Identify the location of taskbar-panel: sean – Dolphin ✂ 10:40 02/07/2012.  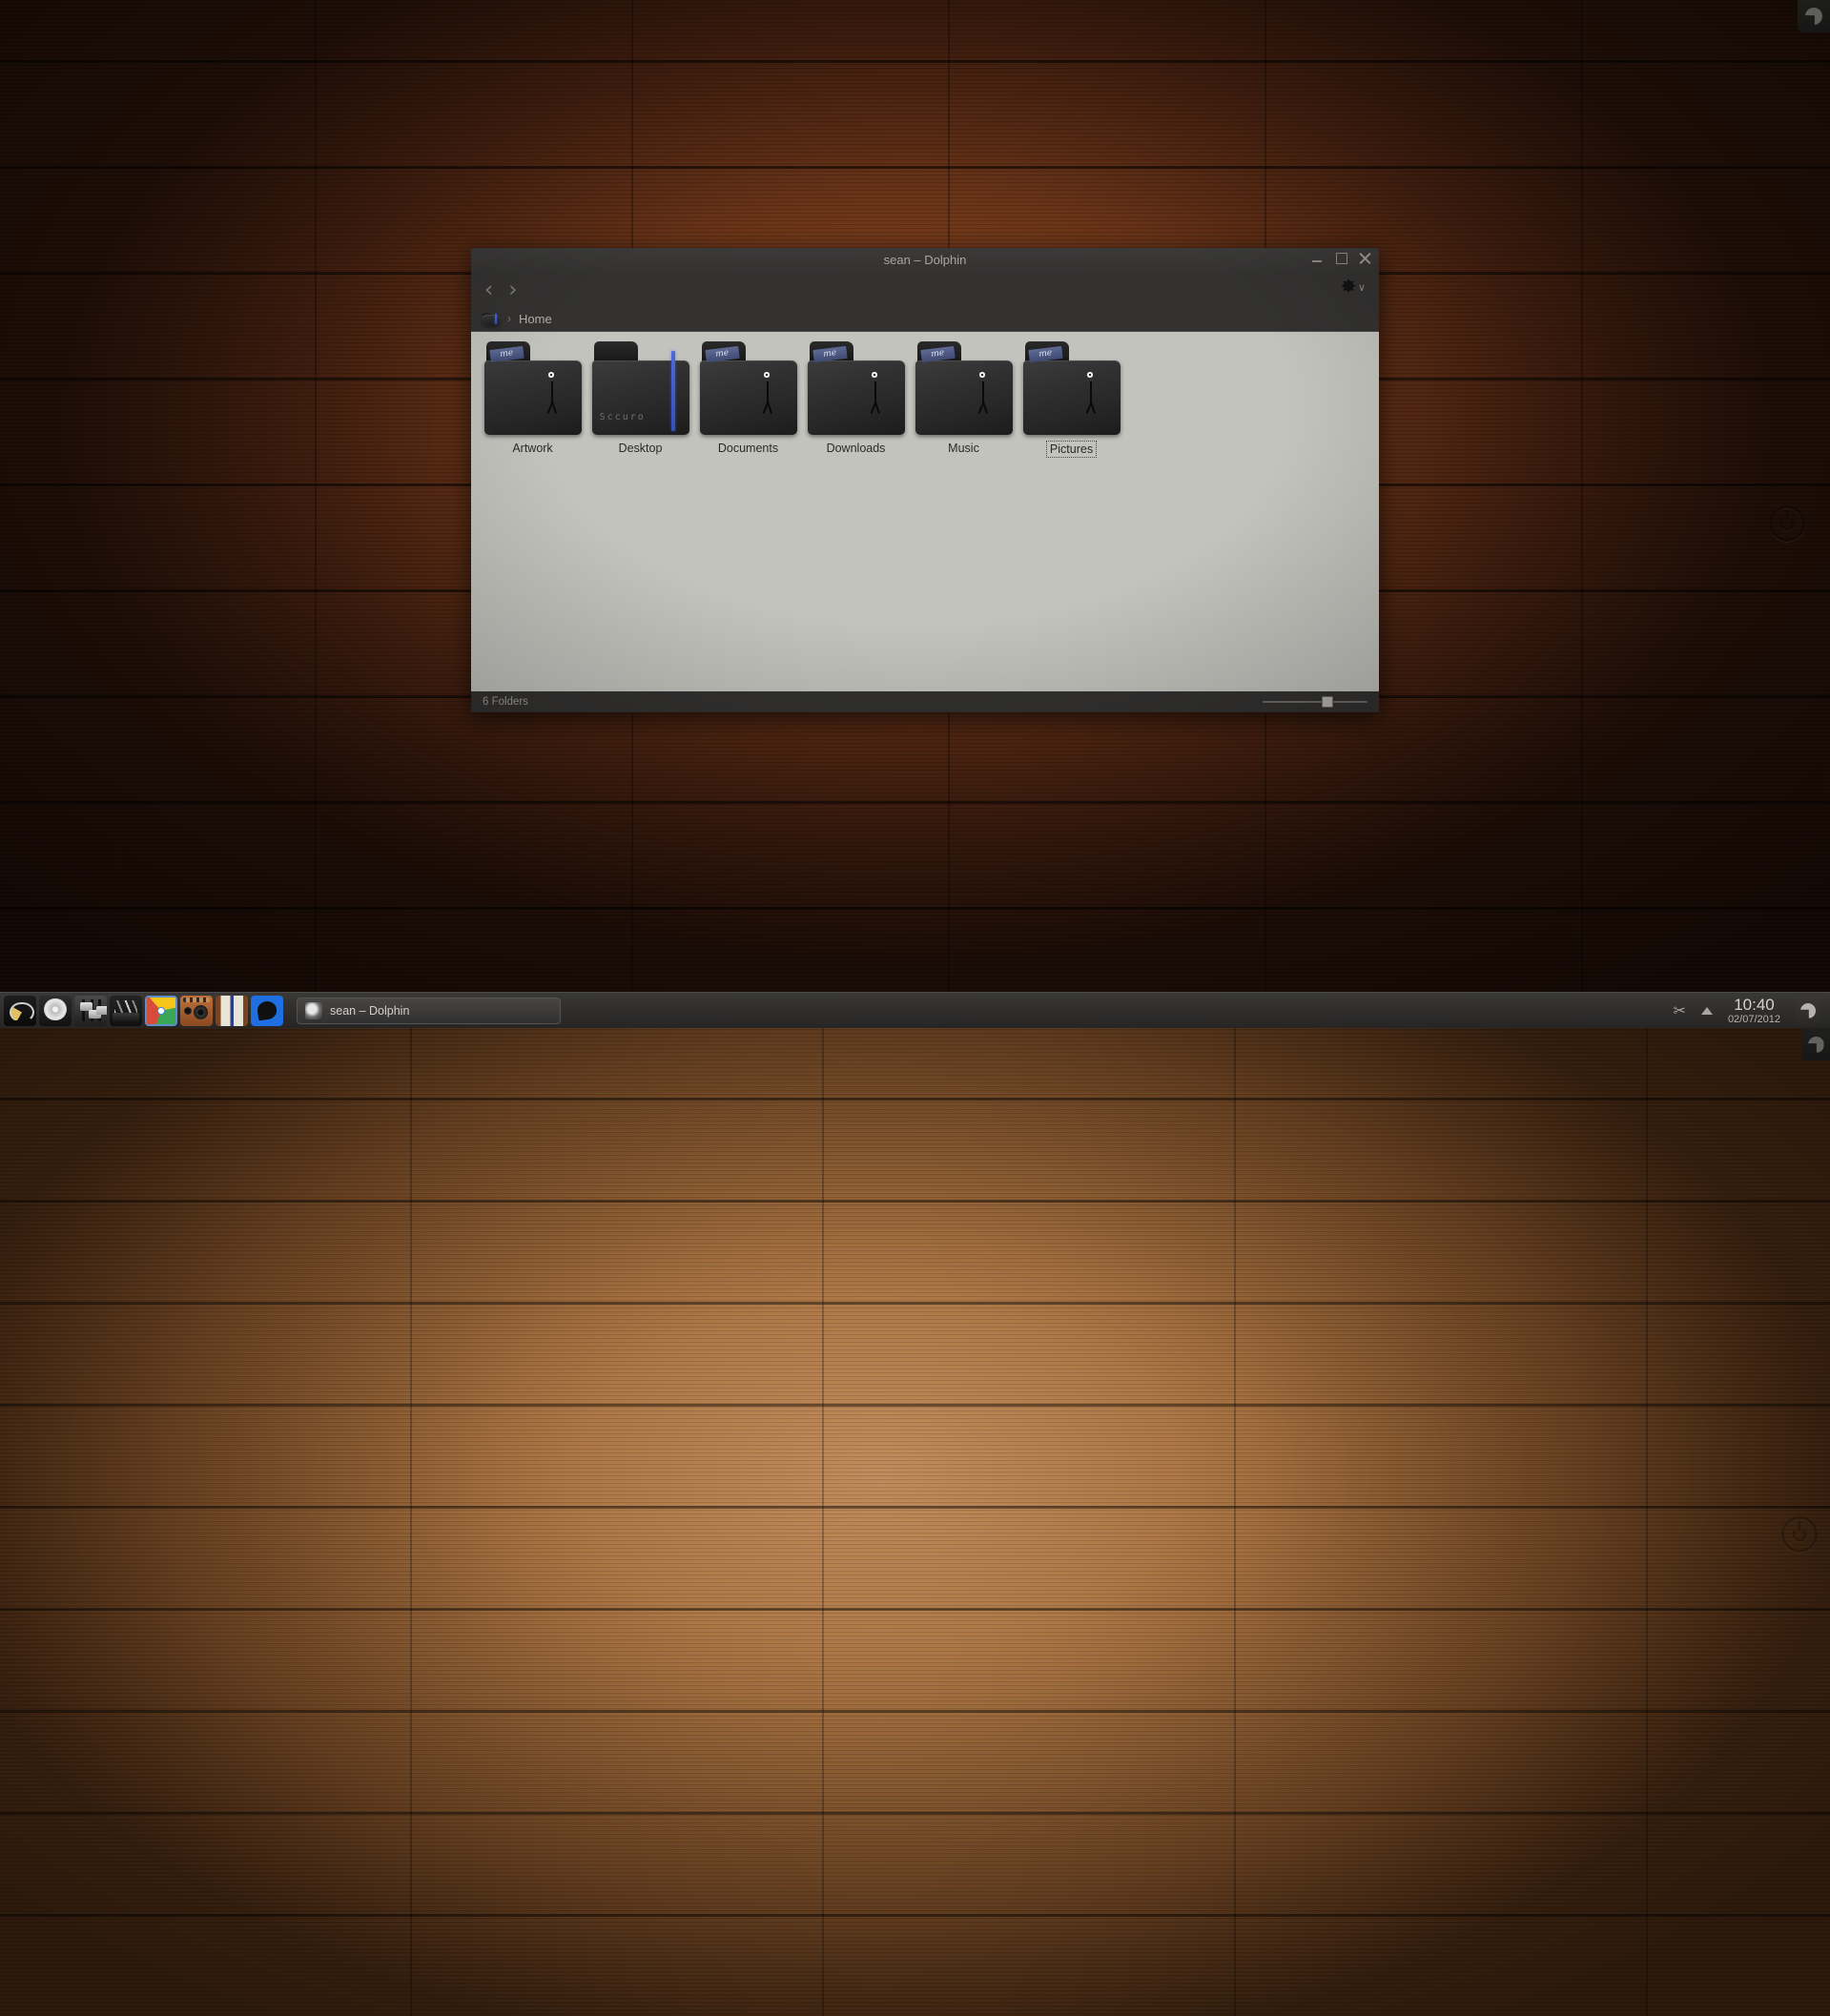
(915, 1010).